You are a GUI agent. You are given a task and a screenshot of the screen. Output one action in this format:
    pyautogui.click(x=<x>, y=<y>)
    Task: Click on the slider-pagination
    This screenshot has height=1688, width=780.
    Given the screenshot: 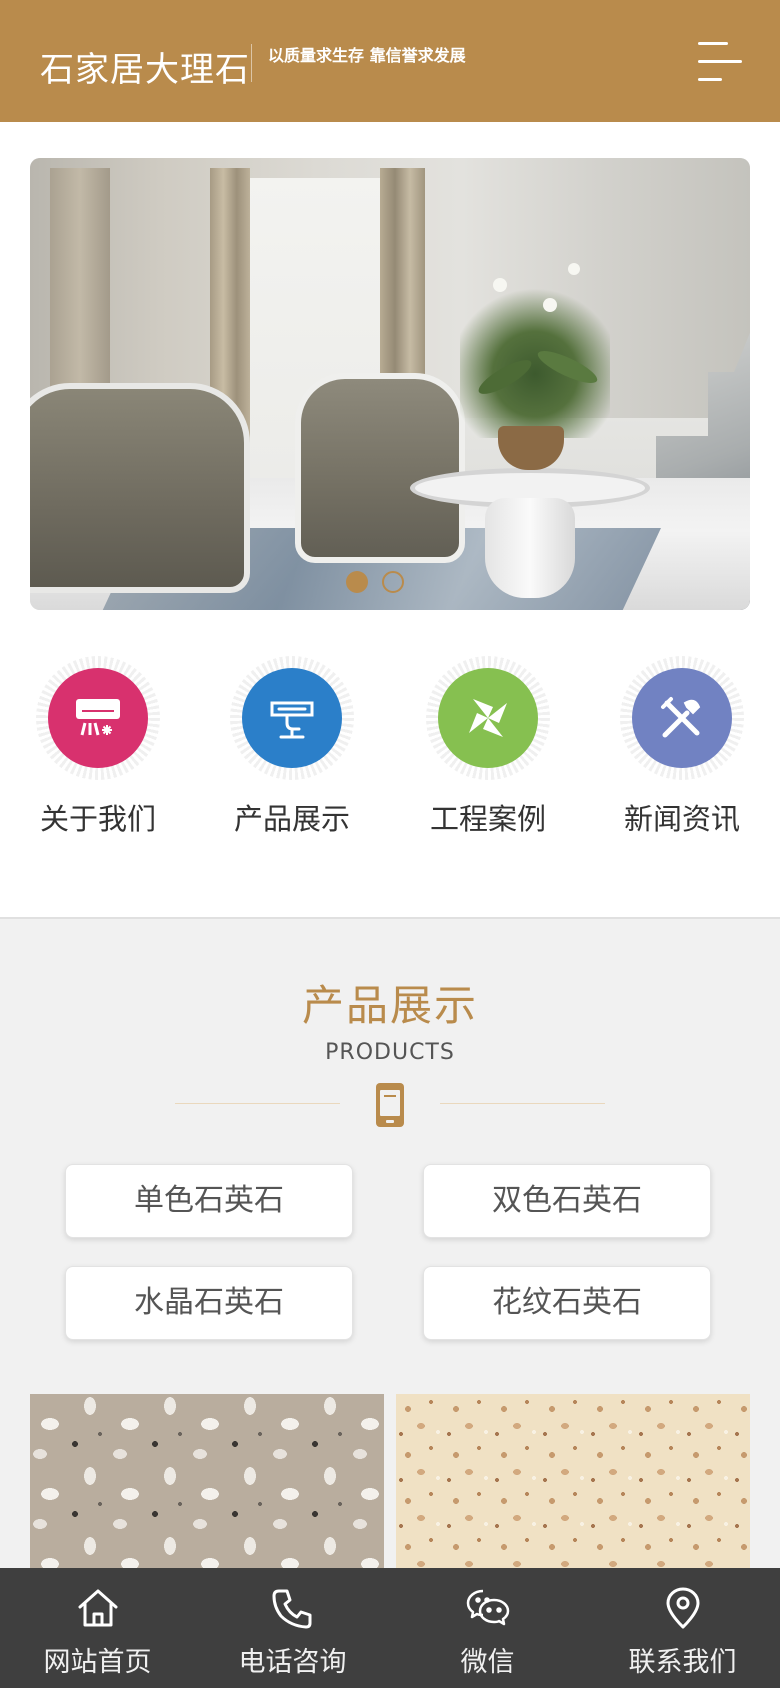 What is the action you would take?
    pyautogui.click(x=376, y=582)
    